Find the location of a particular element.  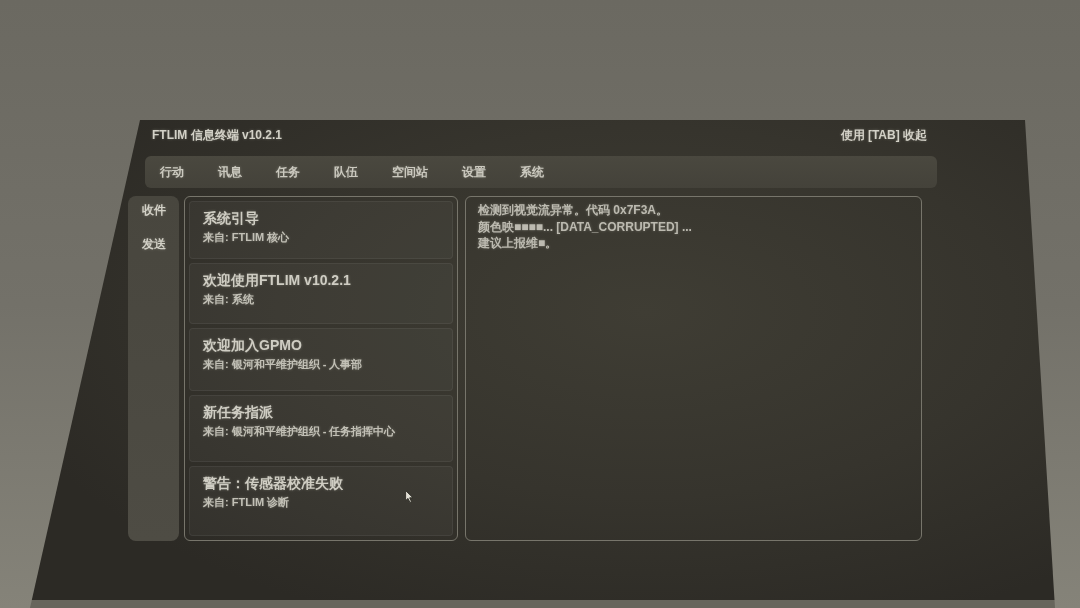

message-card: 新任务指派 来自: 银河和平维护组织 - 任务指挥中心 is located at coordinates (321, 428).